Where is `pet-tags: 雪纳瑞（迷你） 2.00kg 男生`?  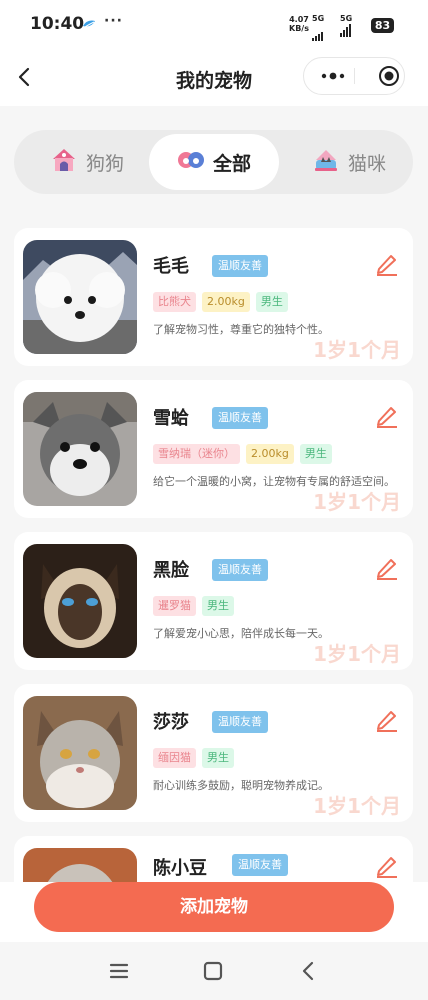 pet-tags: 雪纳瑞（迷你） 2.00kg 男生 is located at coordinates (245, 454).